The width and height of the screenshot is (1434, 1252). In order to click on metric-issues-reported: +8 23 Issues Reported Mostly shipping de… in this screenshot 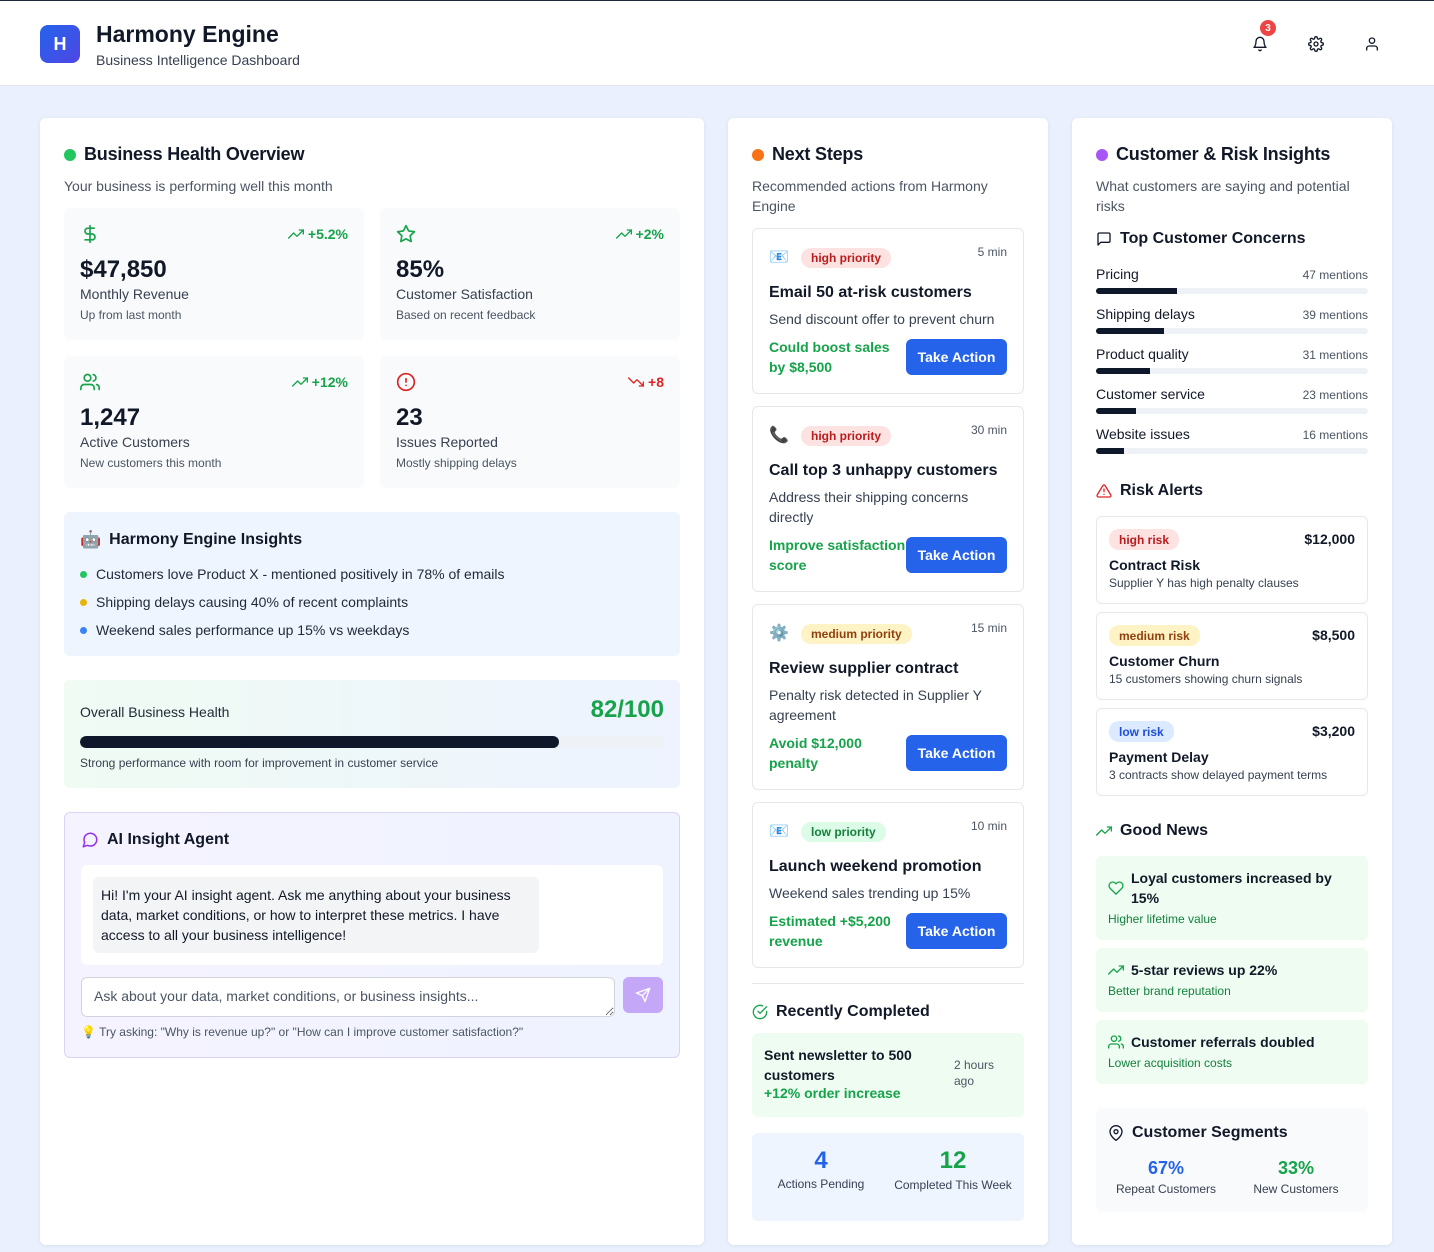, I will do `click(530, 422)`.